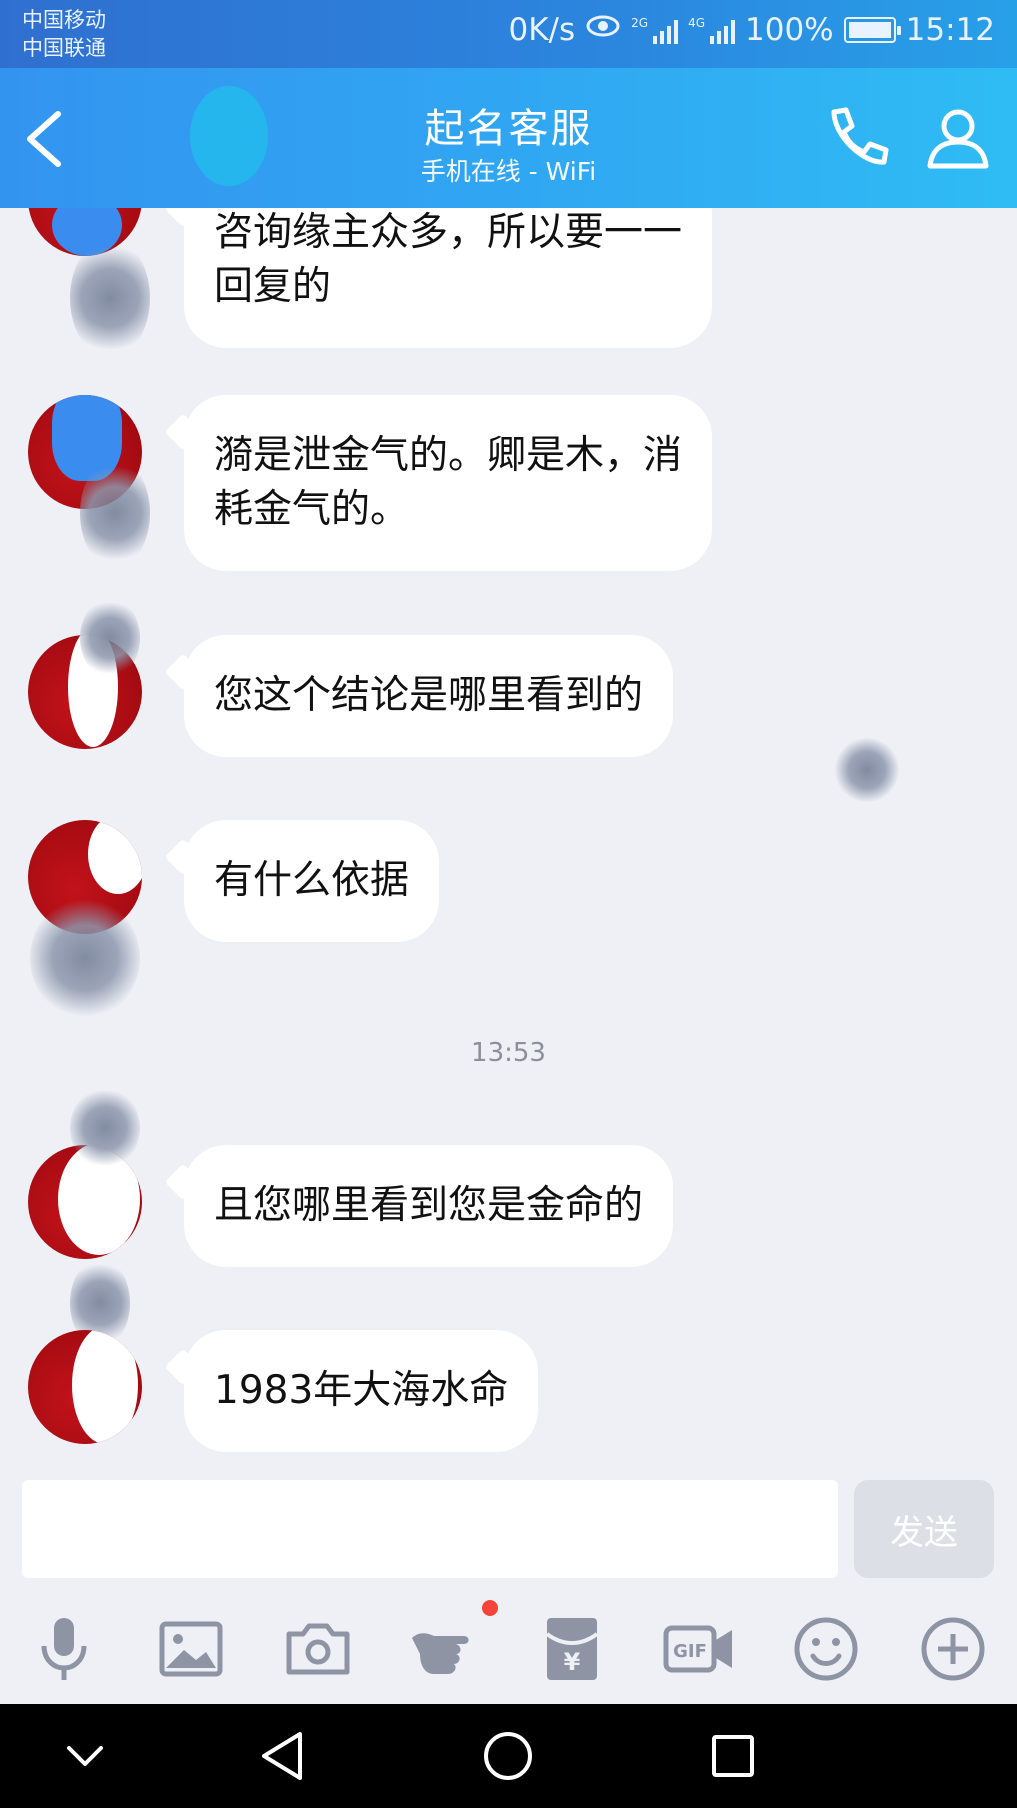 The width and height of the screenshot is (1017, 1808). I want to click on nav-recents-icon, so click(733, 1756).